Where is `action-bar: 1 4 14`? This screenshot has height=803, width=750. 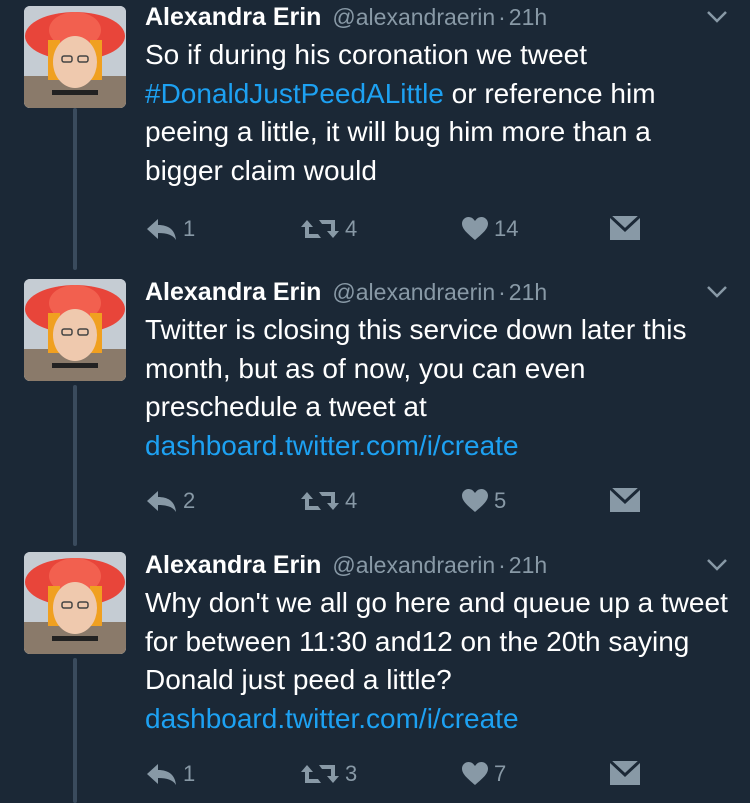 action-bar: 1 4 14 is located at coordinates (445, 231).